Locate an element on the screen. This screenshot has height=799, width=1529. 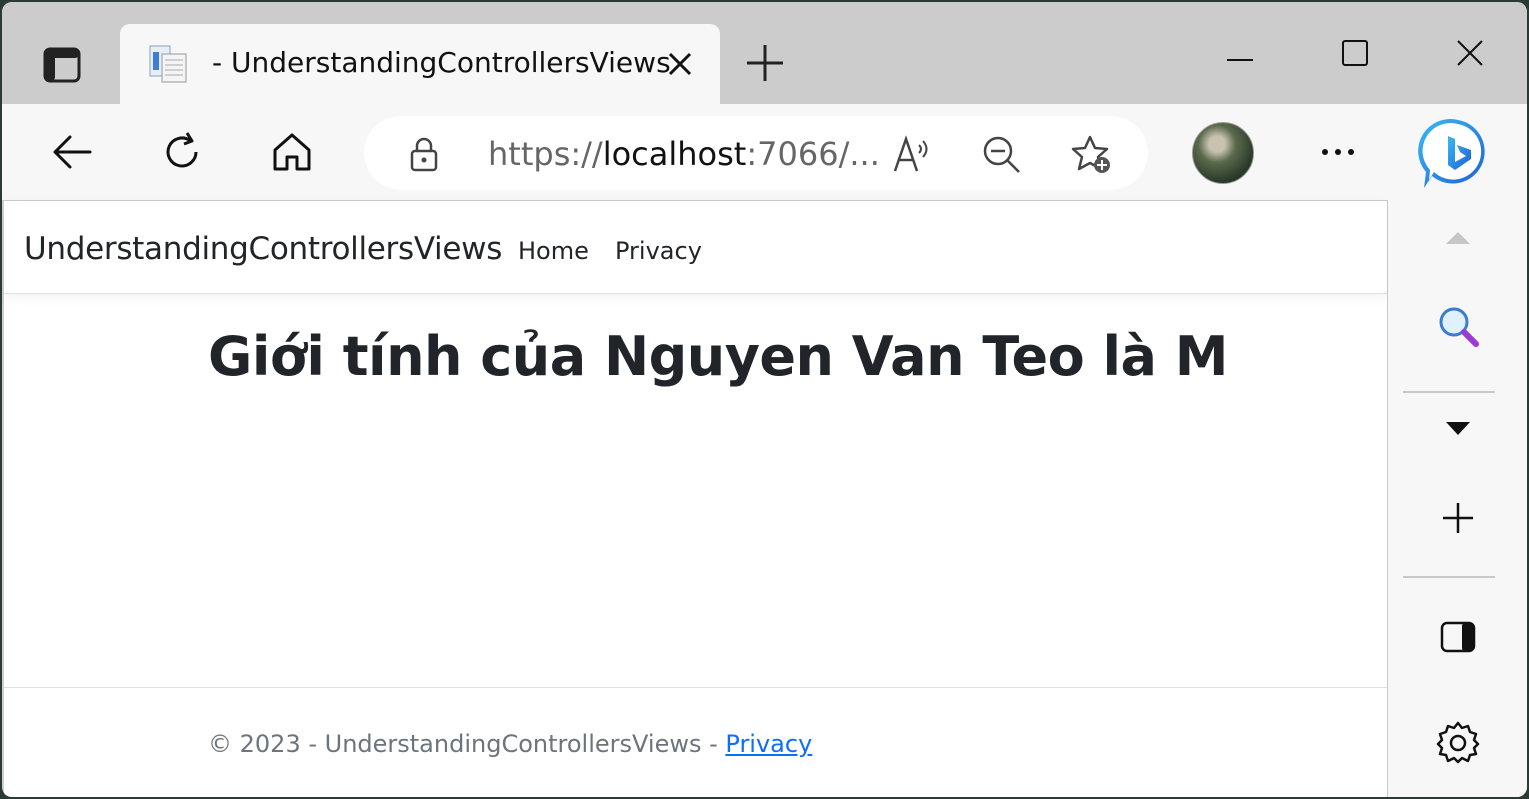
search-icon is located at coordinates (1458, 326).